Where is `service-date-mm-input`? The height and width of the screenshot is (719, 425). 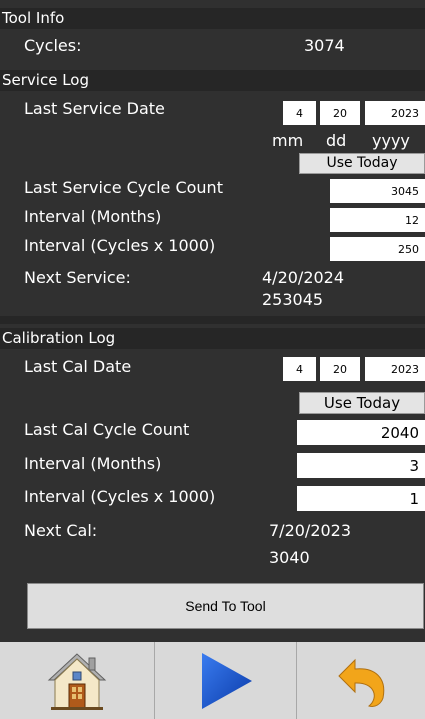
service-date-mm-input is located at coordinates (299, 113).